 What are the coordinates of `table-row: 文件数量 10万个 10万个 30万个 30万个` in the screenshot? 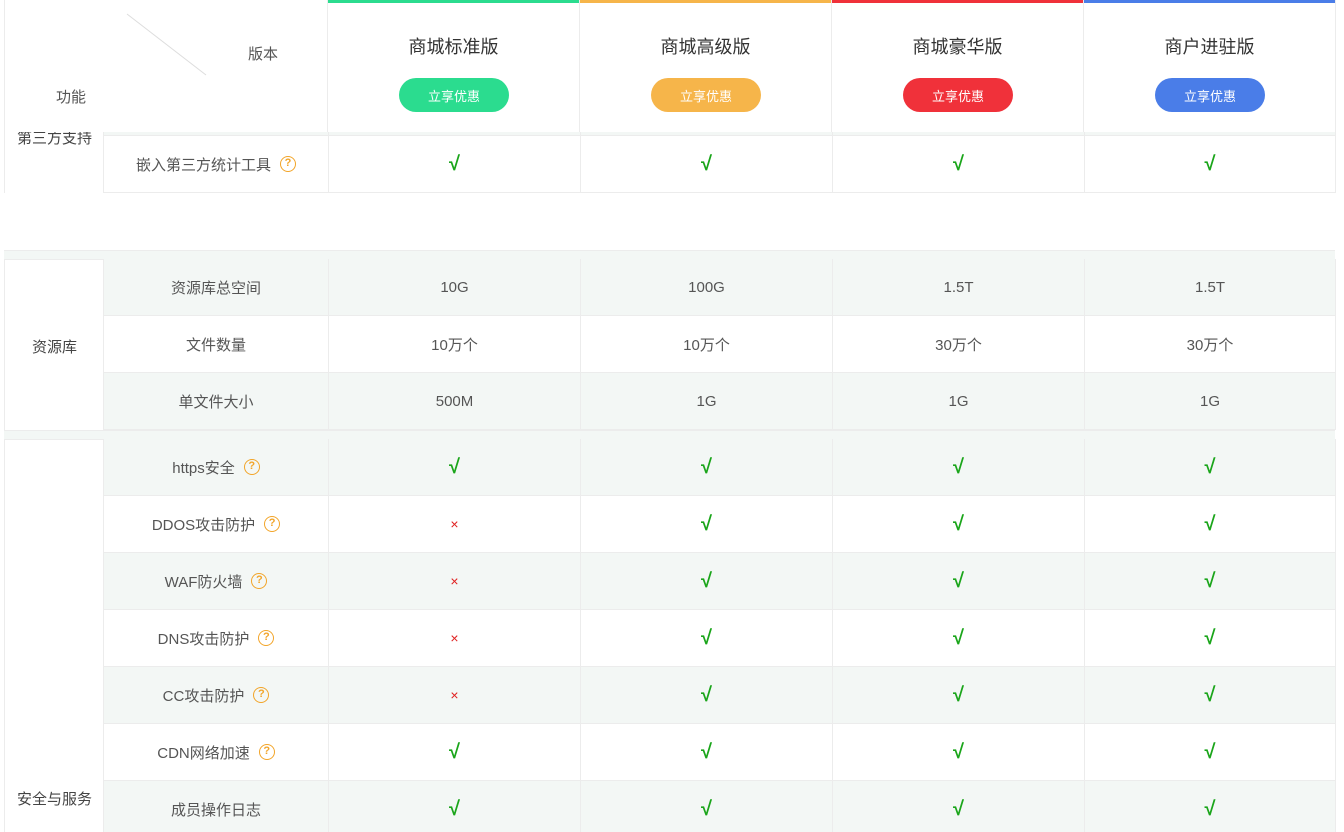 It's located at (720, 344).